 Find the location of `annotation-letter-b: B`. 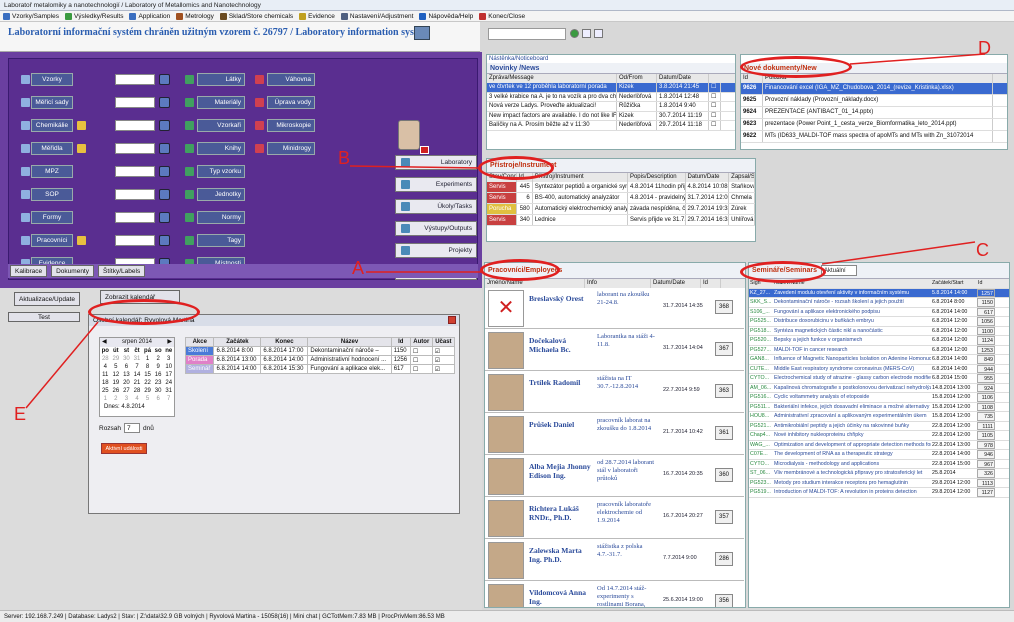

annotation-letter-b: B is located at coordinates (344, 158).